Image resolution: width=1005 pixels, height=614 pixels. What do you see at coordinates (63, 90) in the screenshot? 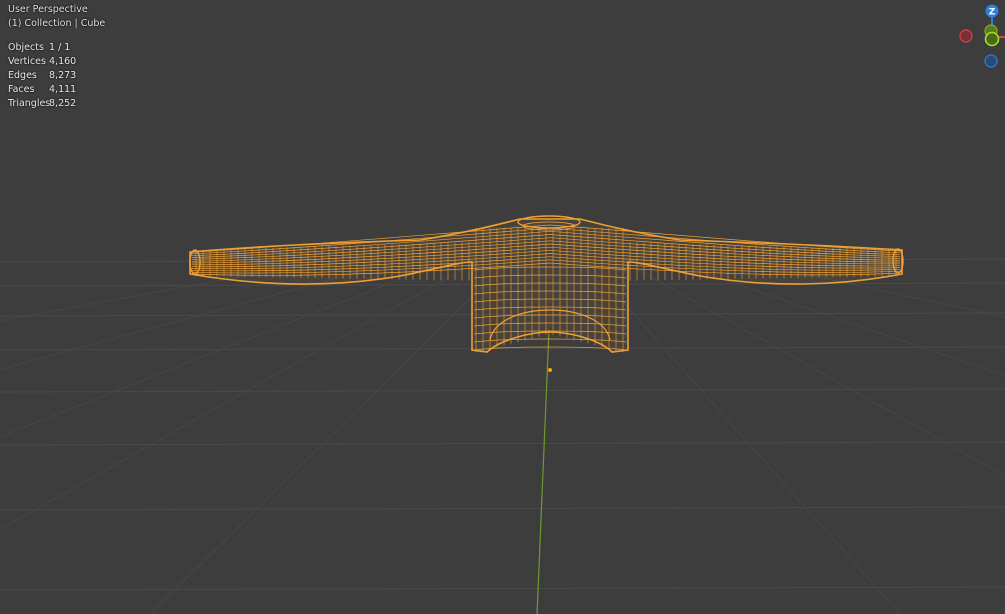
I see `stat-value: 4,111` at bounding box center [63, 90].